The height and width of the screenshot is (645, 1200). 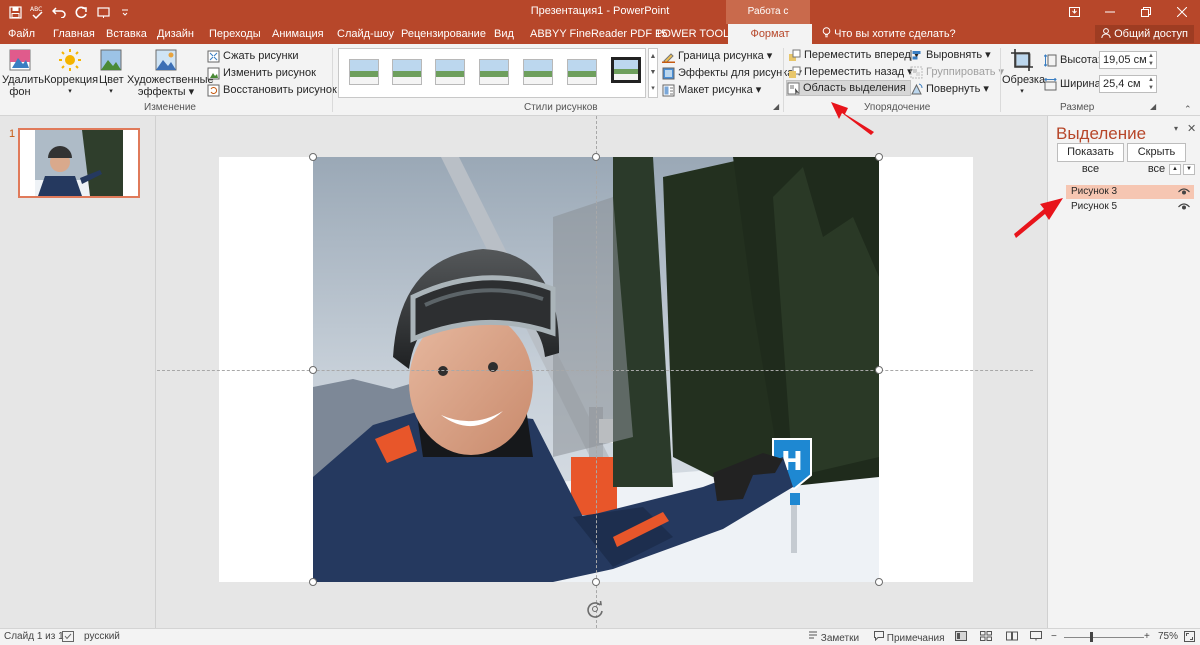 What do you see at coordinates (879, 582) in the screenshot?
I see `resize-handle-bottom-right` at bounding box center [879, 582].